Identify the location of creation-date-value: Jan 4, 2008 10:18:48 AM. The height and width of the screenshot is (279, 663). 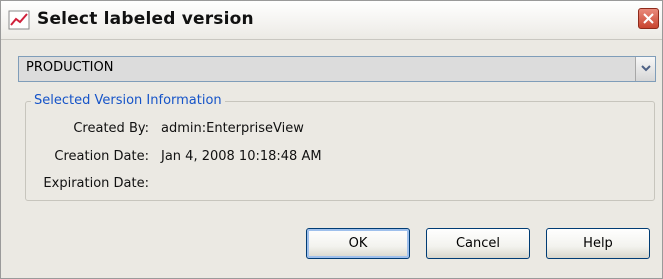
(241, 156).